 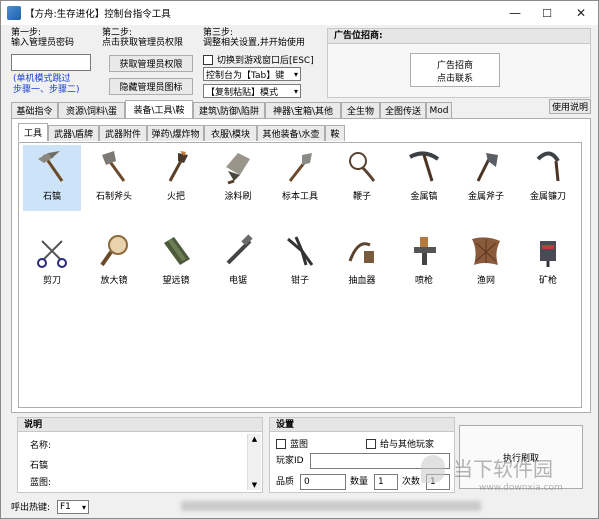 I want to click on help-button: 使用说明, so click(x=570, y=106).